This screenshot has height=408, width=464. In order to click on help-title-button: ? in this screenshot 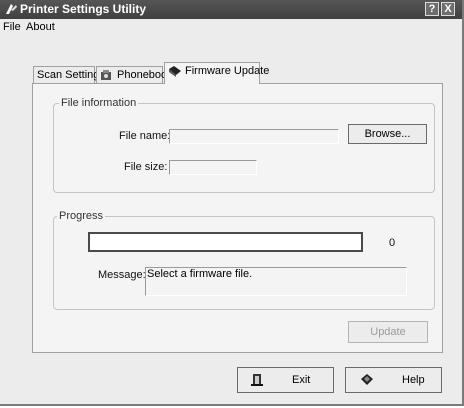, I will do `click(432, 9)`.